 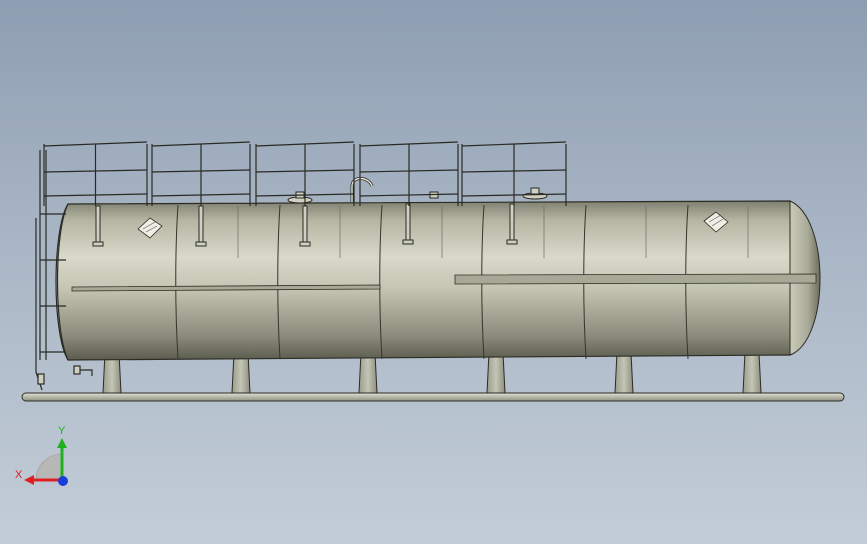 I want to click on coordinate-triad, so click(x=46, y=462).